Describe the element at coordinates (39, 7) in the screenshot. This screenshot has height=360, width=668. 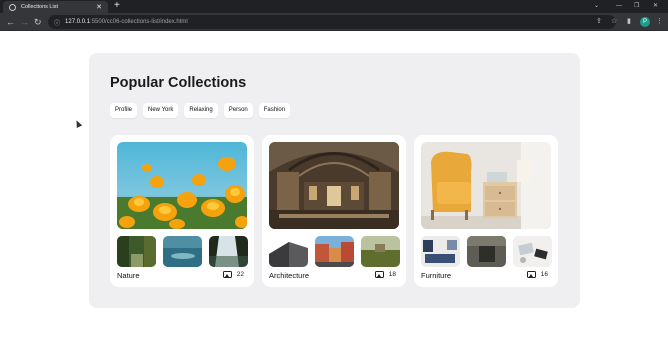
I see `tab-title: Collections List` at that location.